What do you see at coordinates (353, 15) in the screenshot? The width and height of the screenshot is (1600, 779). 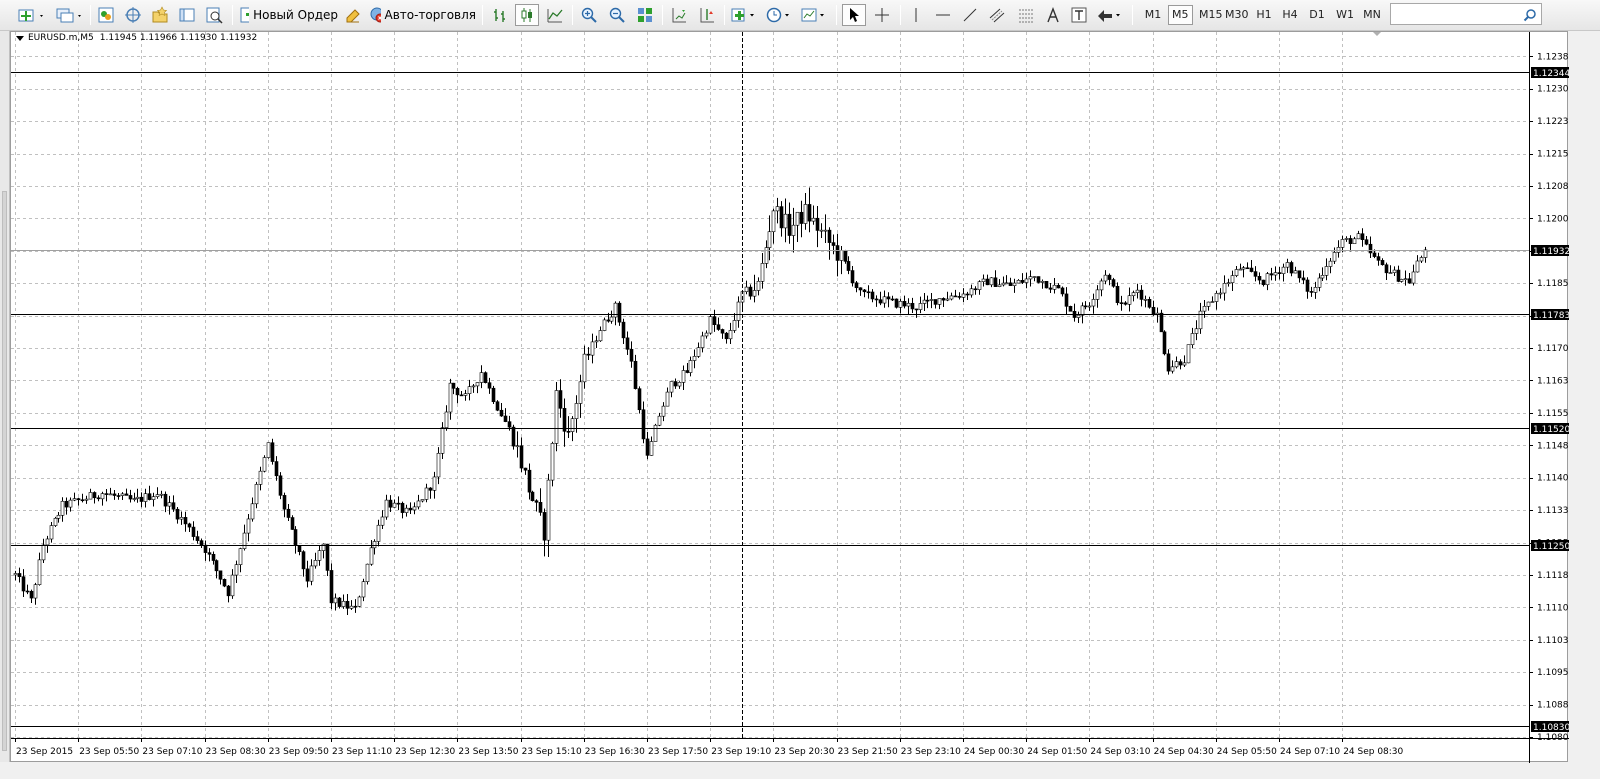 I see `meta-editor-icon` at bounding box center [353, 15].